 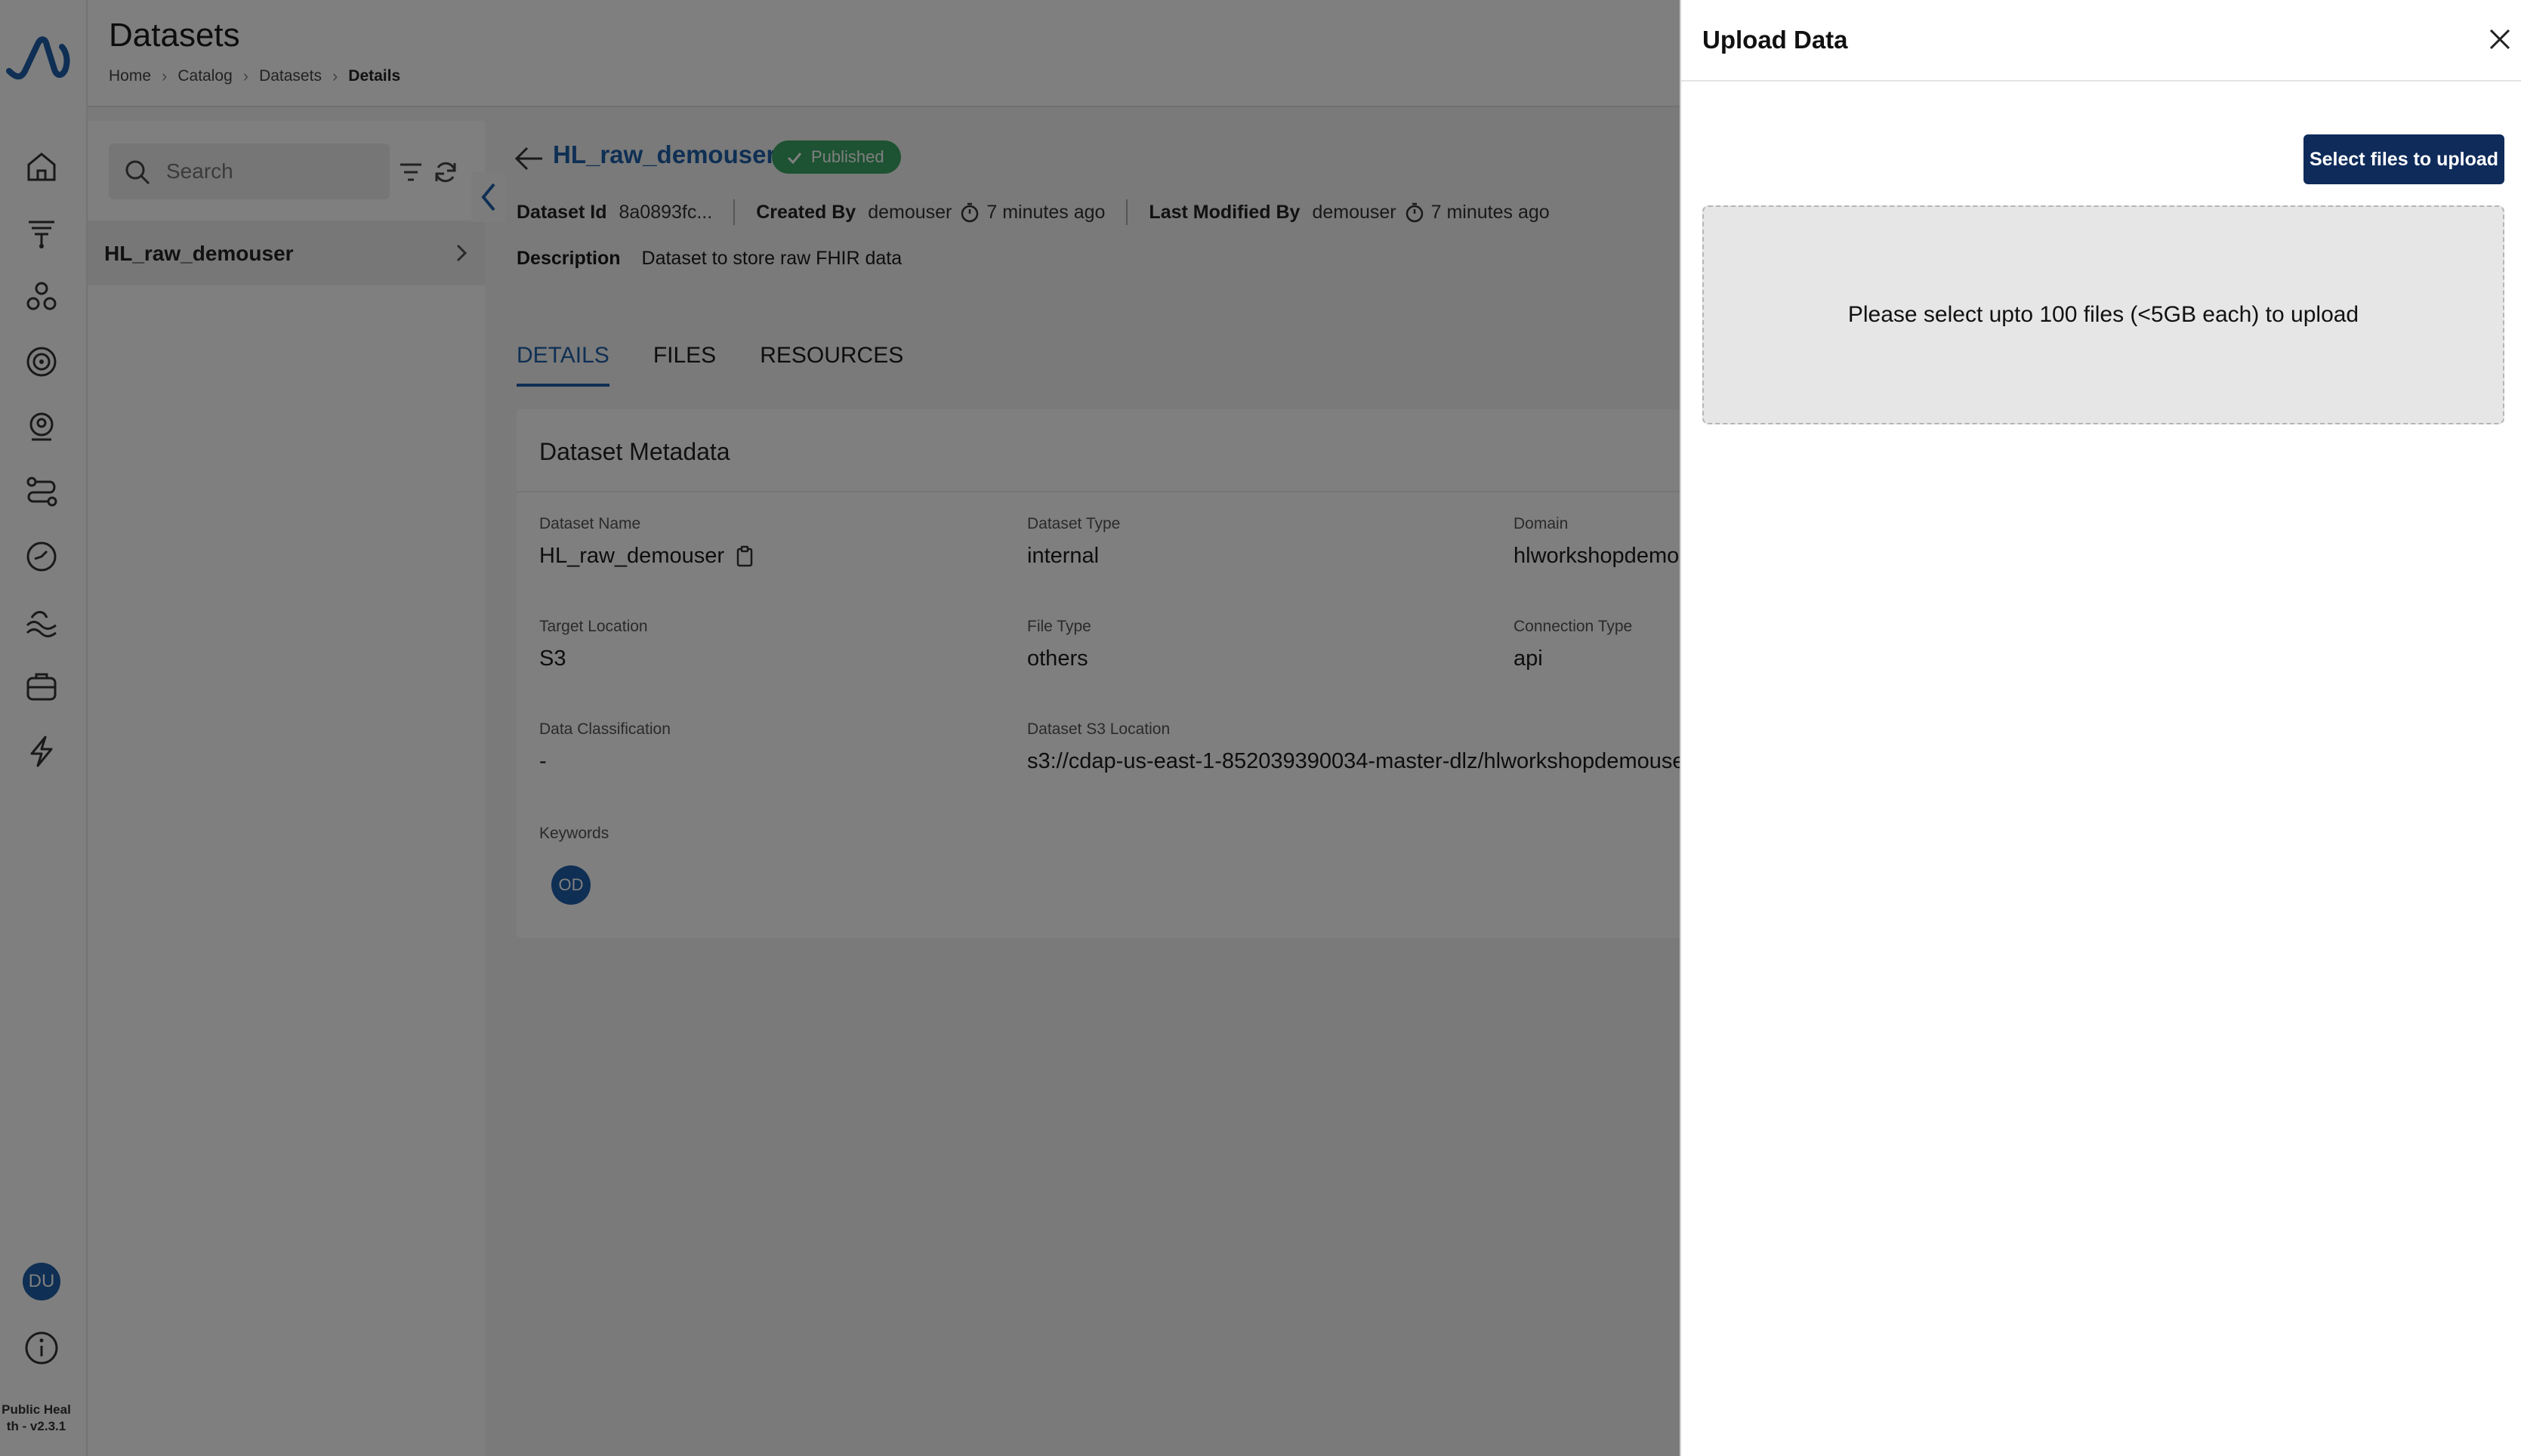 What do you see at coordinates (2101, 41) in the screenshot?
I see `drawer-header: Upload Data` at bounding box center [2101, 41].